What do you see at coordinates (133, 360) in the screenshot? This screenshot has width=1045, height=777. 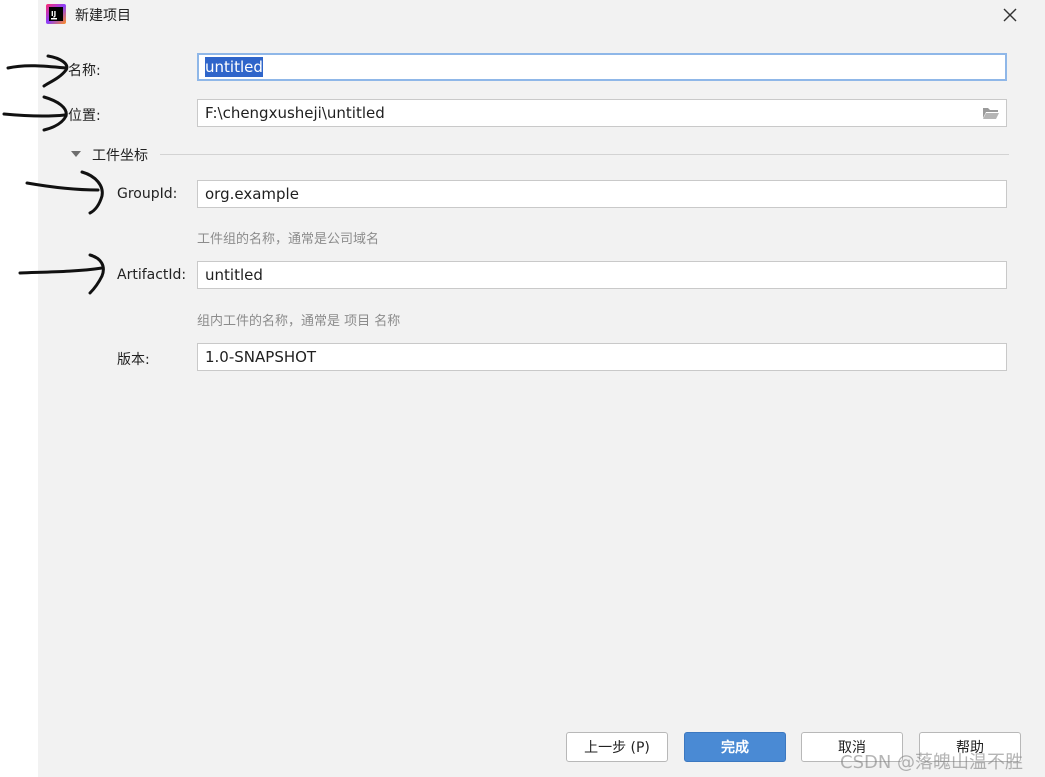 I see `version-label: 版本:` at bounding box center [133, 360].